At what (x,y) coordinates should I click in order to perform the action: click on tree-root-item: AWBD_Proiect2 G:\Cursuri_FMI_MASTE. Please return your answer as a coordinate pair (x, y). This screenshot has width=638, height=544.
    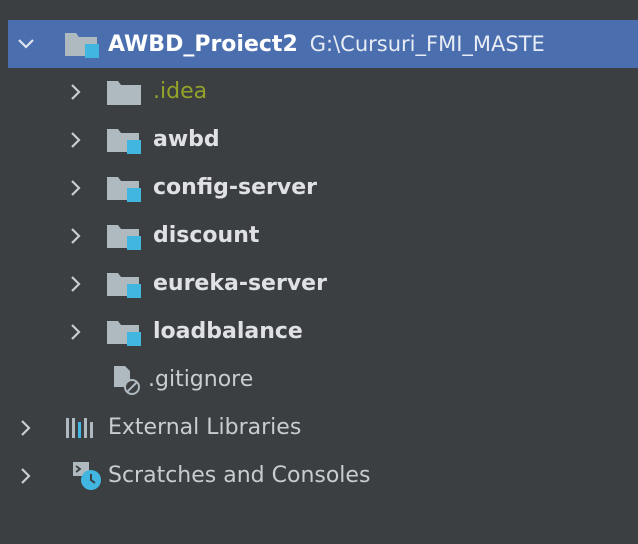
    Looking at the image, I should click on (323, 44).